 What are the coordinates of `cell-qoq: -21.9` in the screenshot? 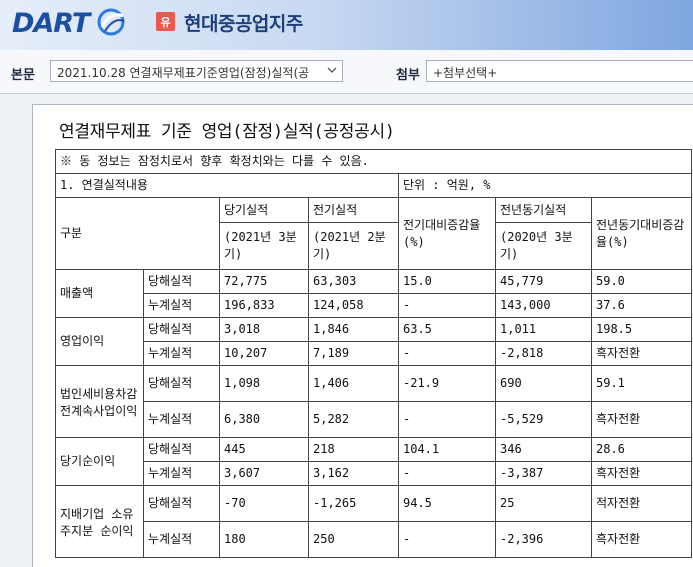 It's located at (447, 383).